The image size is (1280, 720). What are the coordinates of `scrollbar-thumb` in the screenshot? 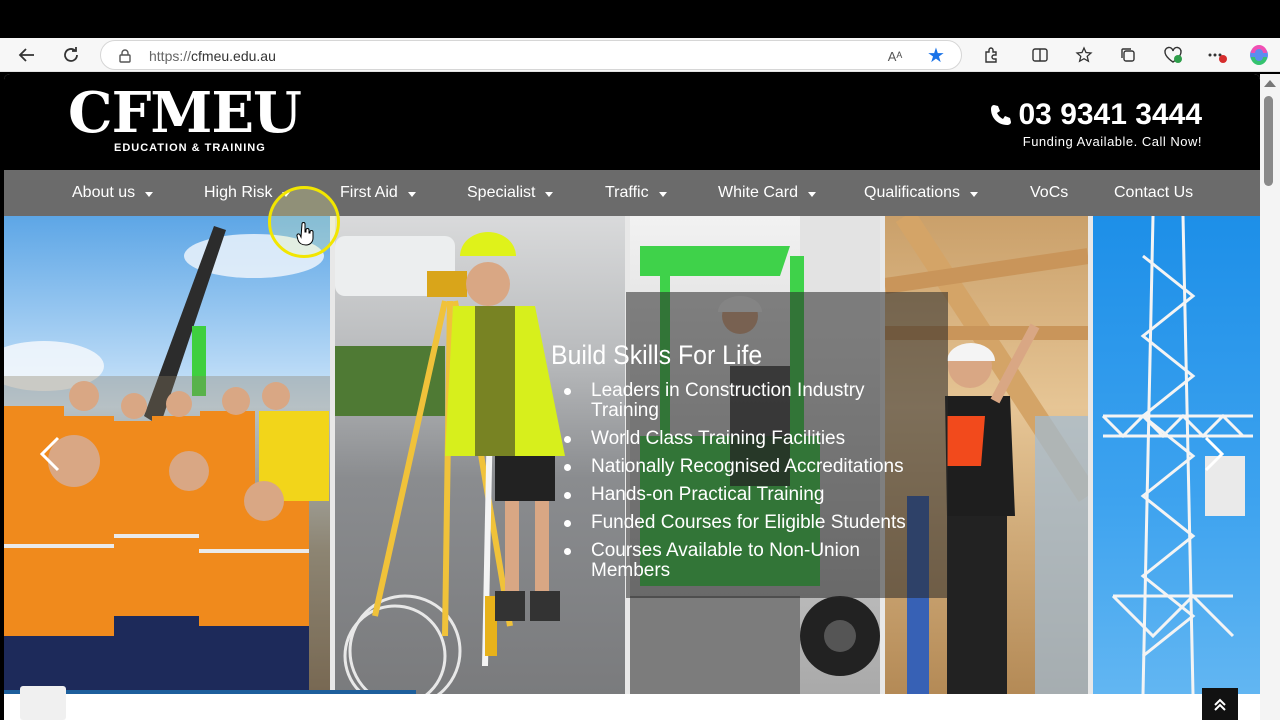 It's located at (1268, 141).